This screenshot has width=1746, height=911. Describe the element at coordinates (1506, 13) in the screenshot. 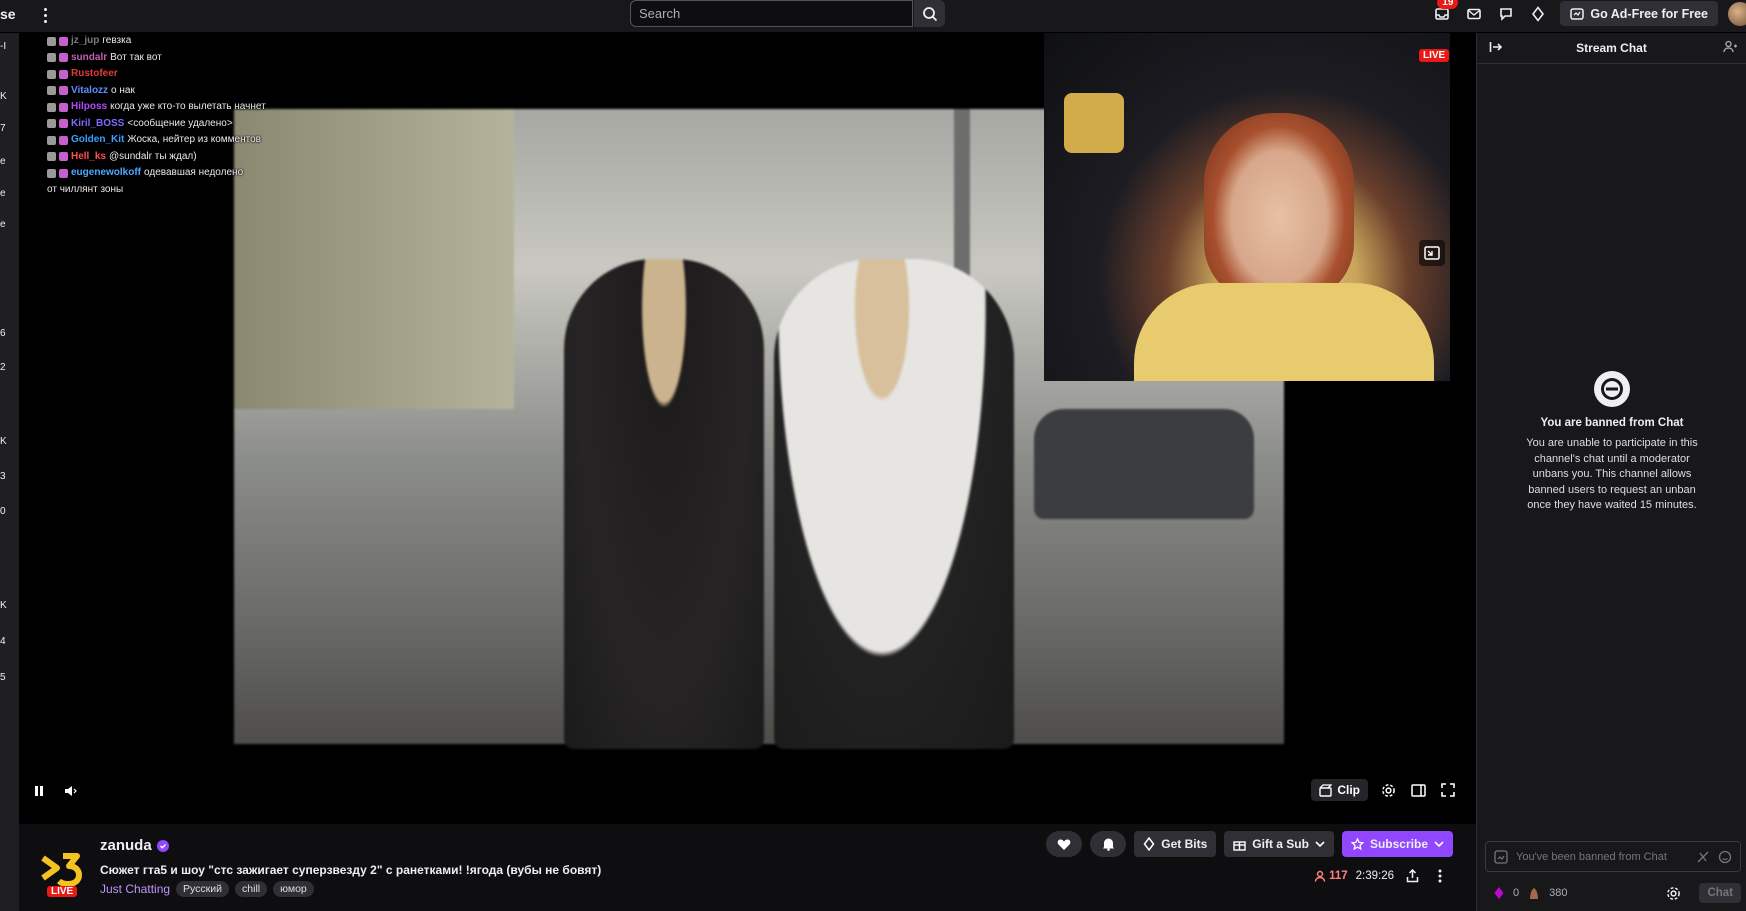

I see `chat-bubble-button` at that location.